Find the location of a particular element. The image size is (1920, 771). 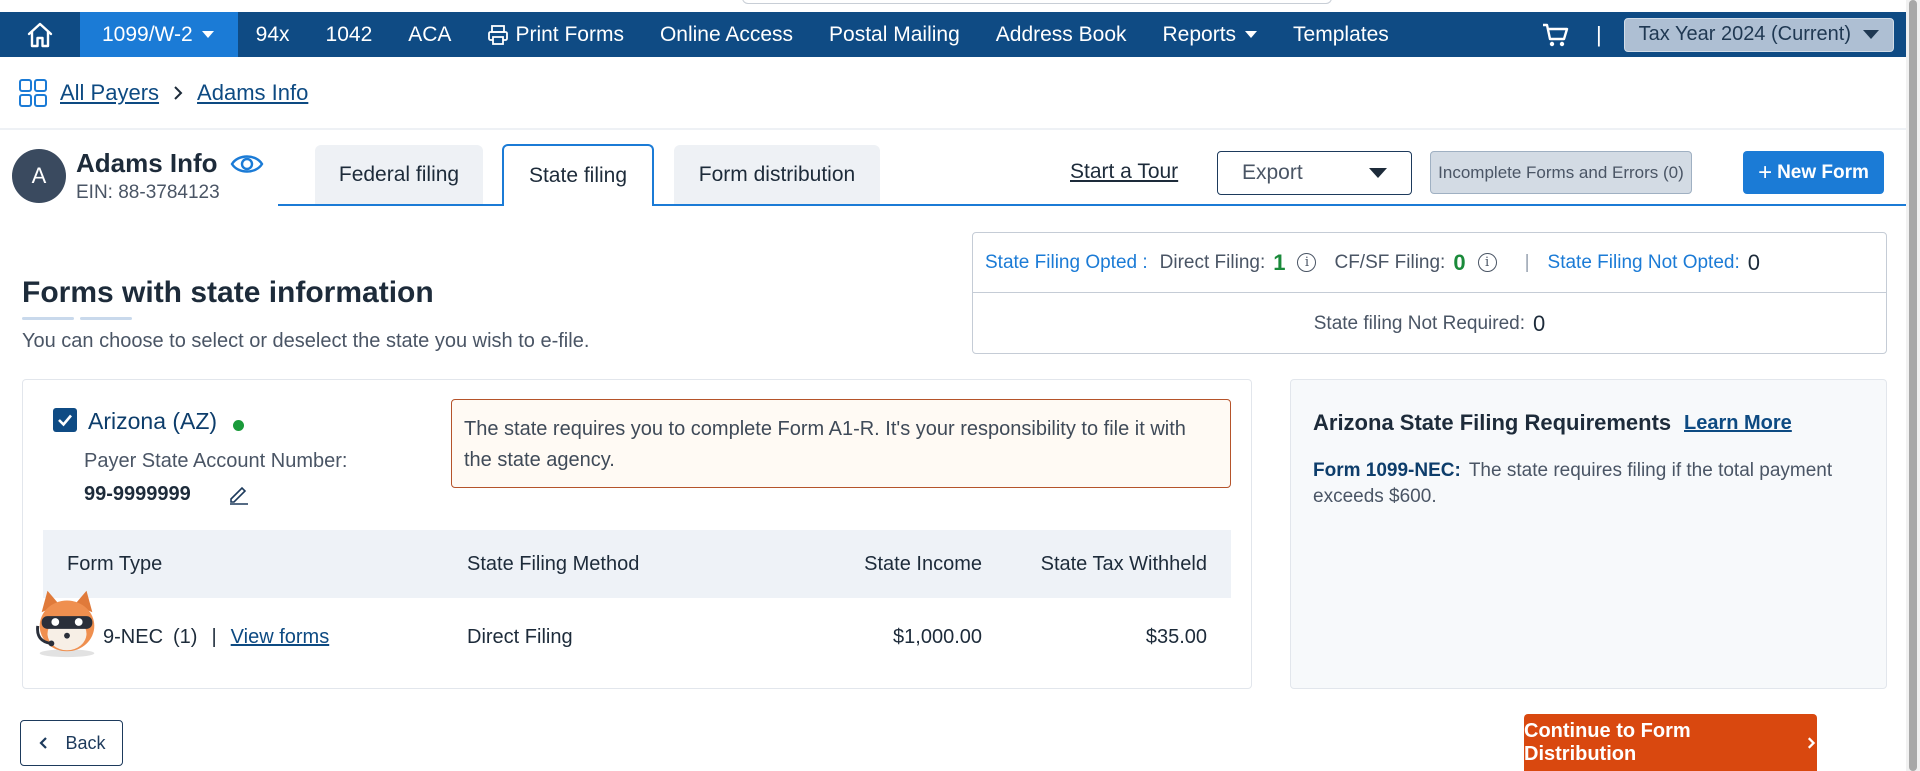

grid-icon is located at coordinates (33, 93).